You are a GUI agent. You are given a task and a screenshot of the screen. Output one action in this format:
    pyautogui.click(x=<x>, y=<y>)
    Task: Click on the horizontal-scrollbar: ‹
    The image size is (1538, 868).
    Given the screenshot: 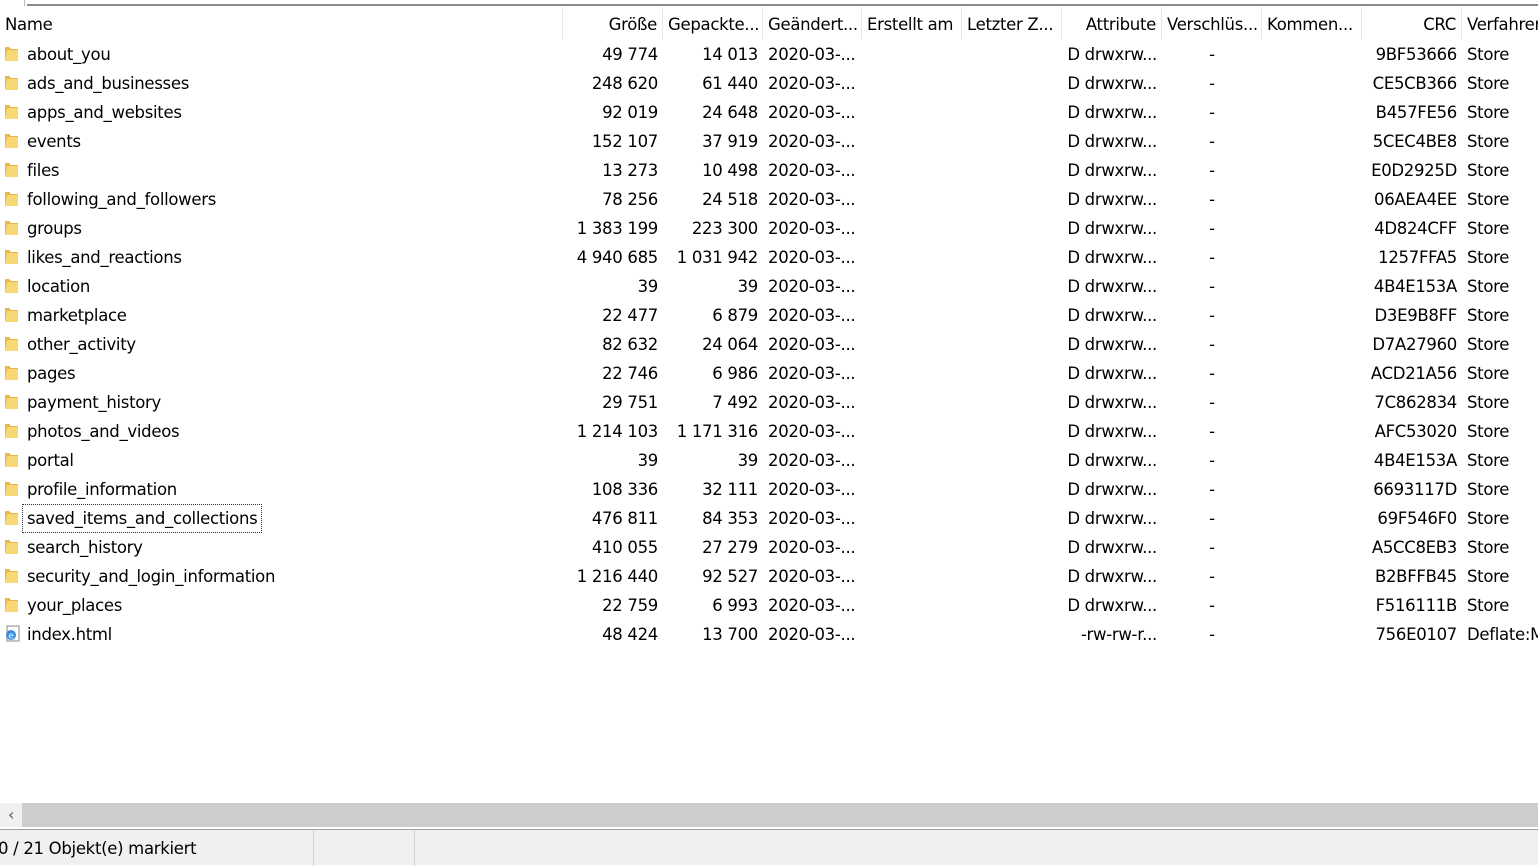 What is the action you would take?
    pyautogui.click(x=769, y=815)
    